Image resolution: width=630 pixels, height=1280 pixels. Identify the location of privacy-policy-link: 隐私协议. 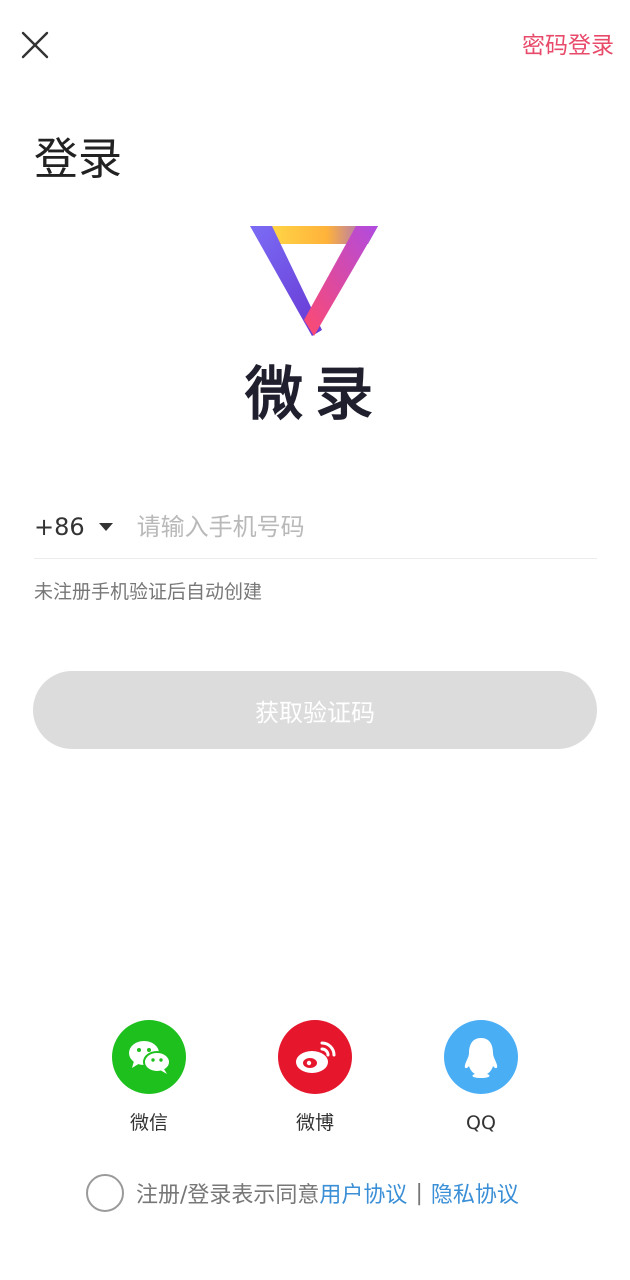
(475, 1193).